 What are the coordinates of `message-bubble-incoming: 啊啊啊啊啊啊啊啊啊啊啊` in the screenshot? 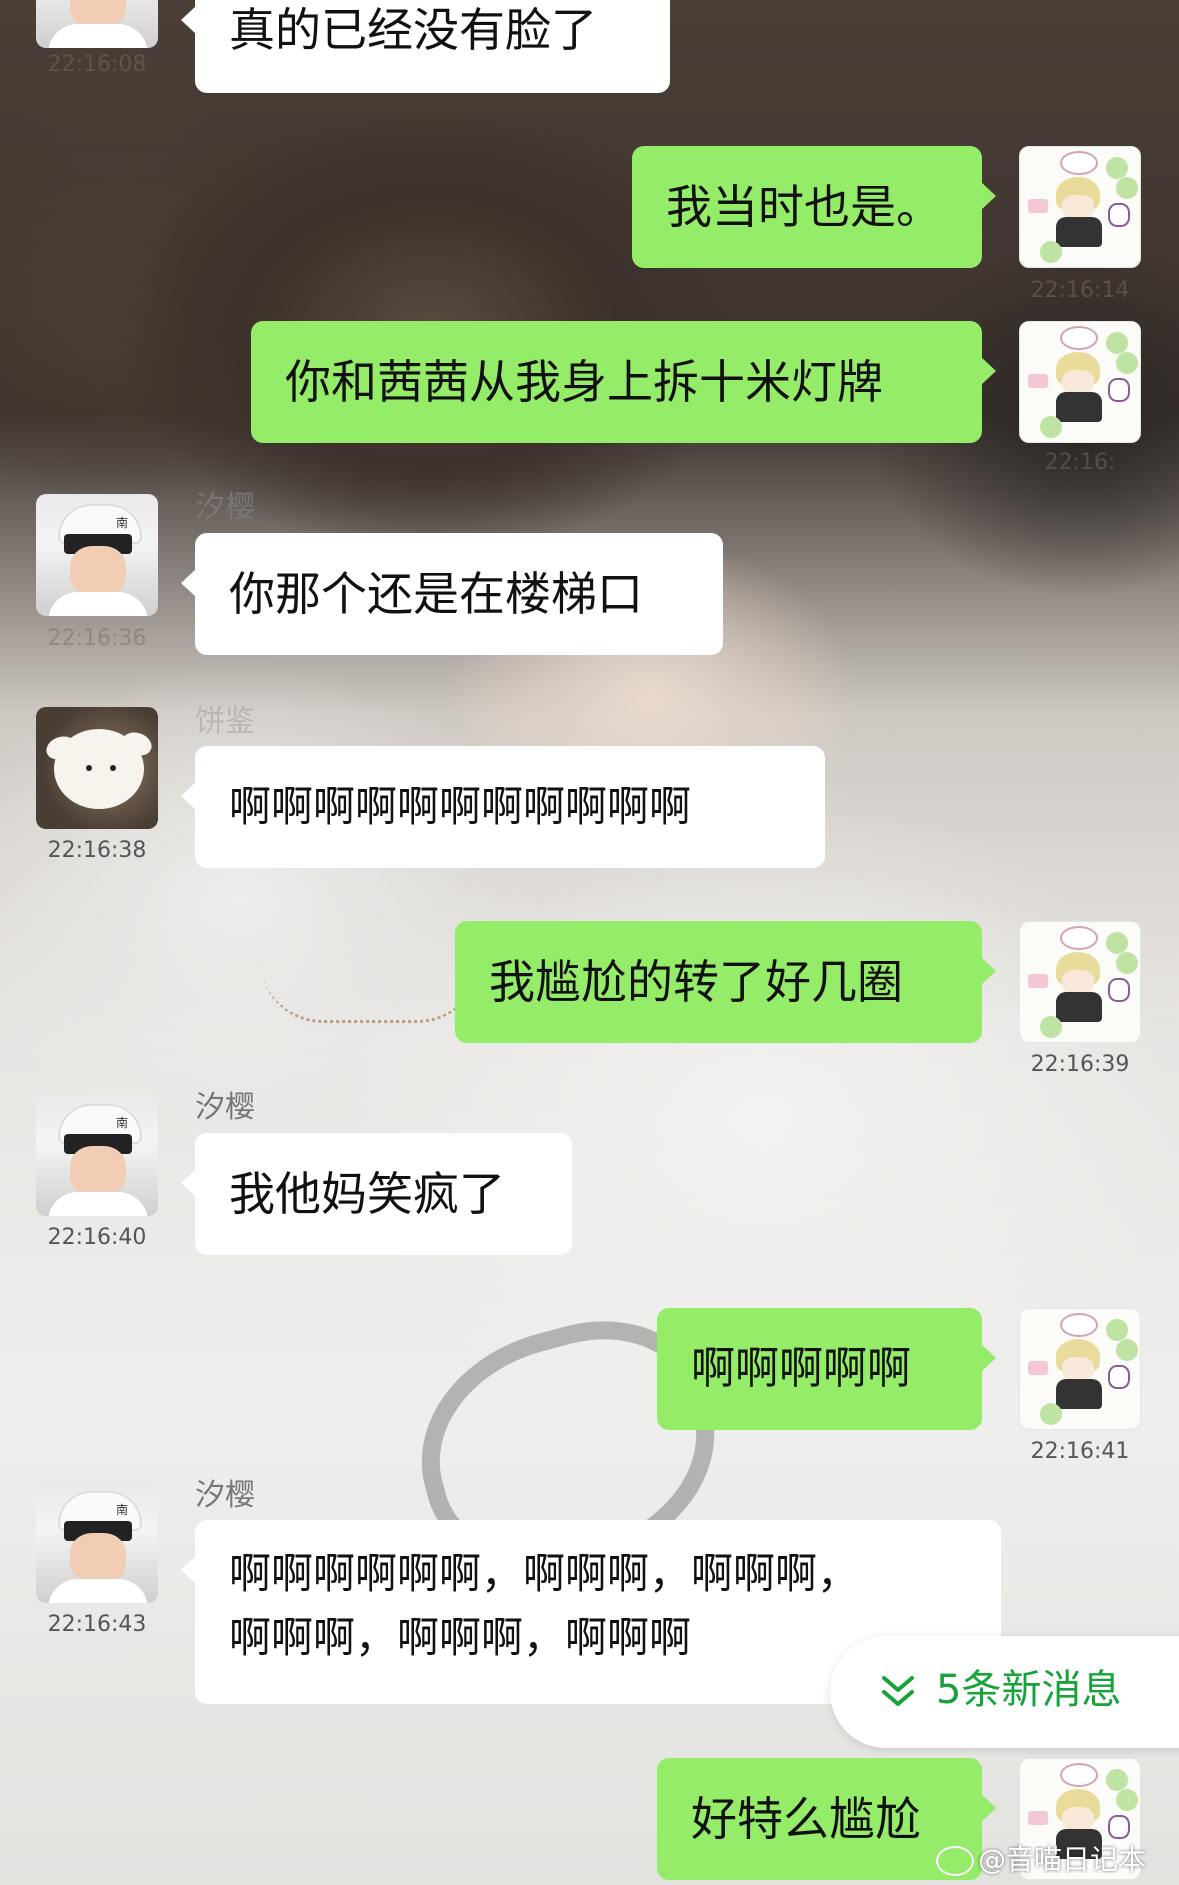 It's located at (503, 807).